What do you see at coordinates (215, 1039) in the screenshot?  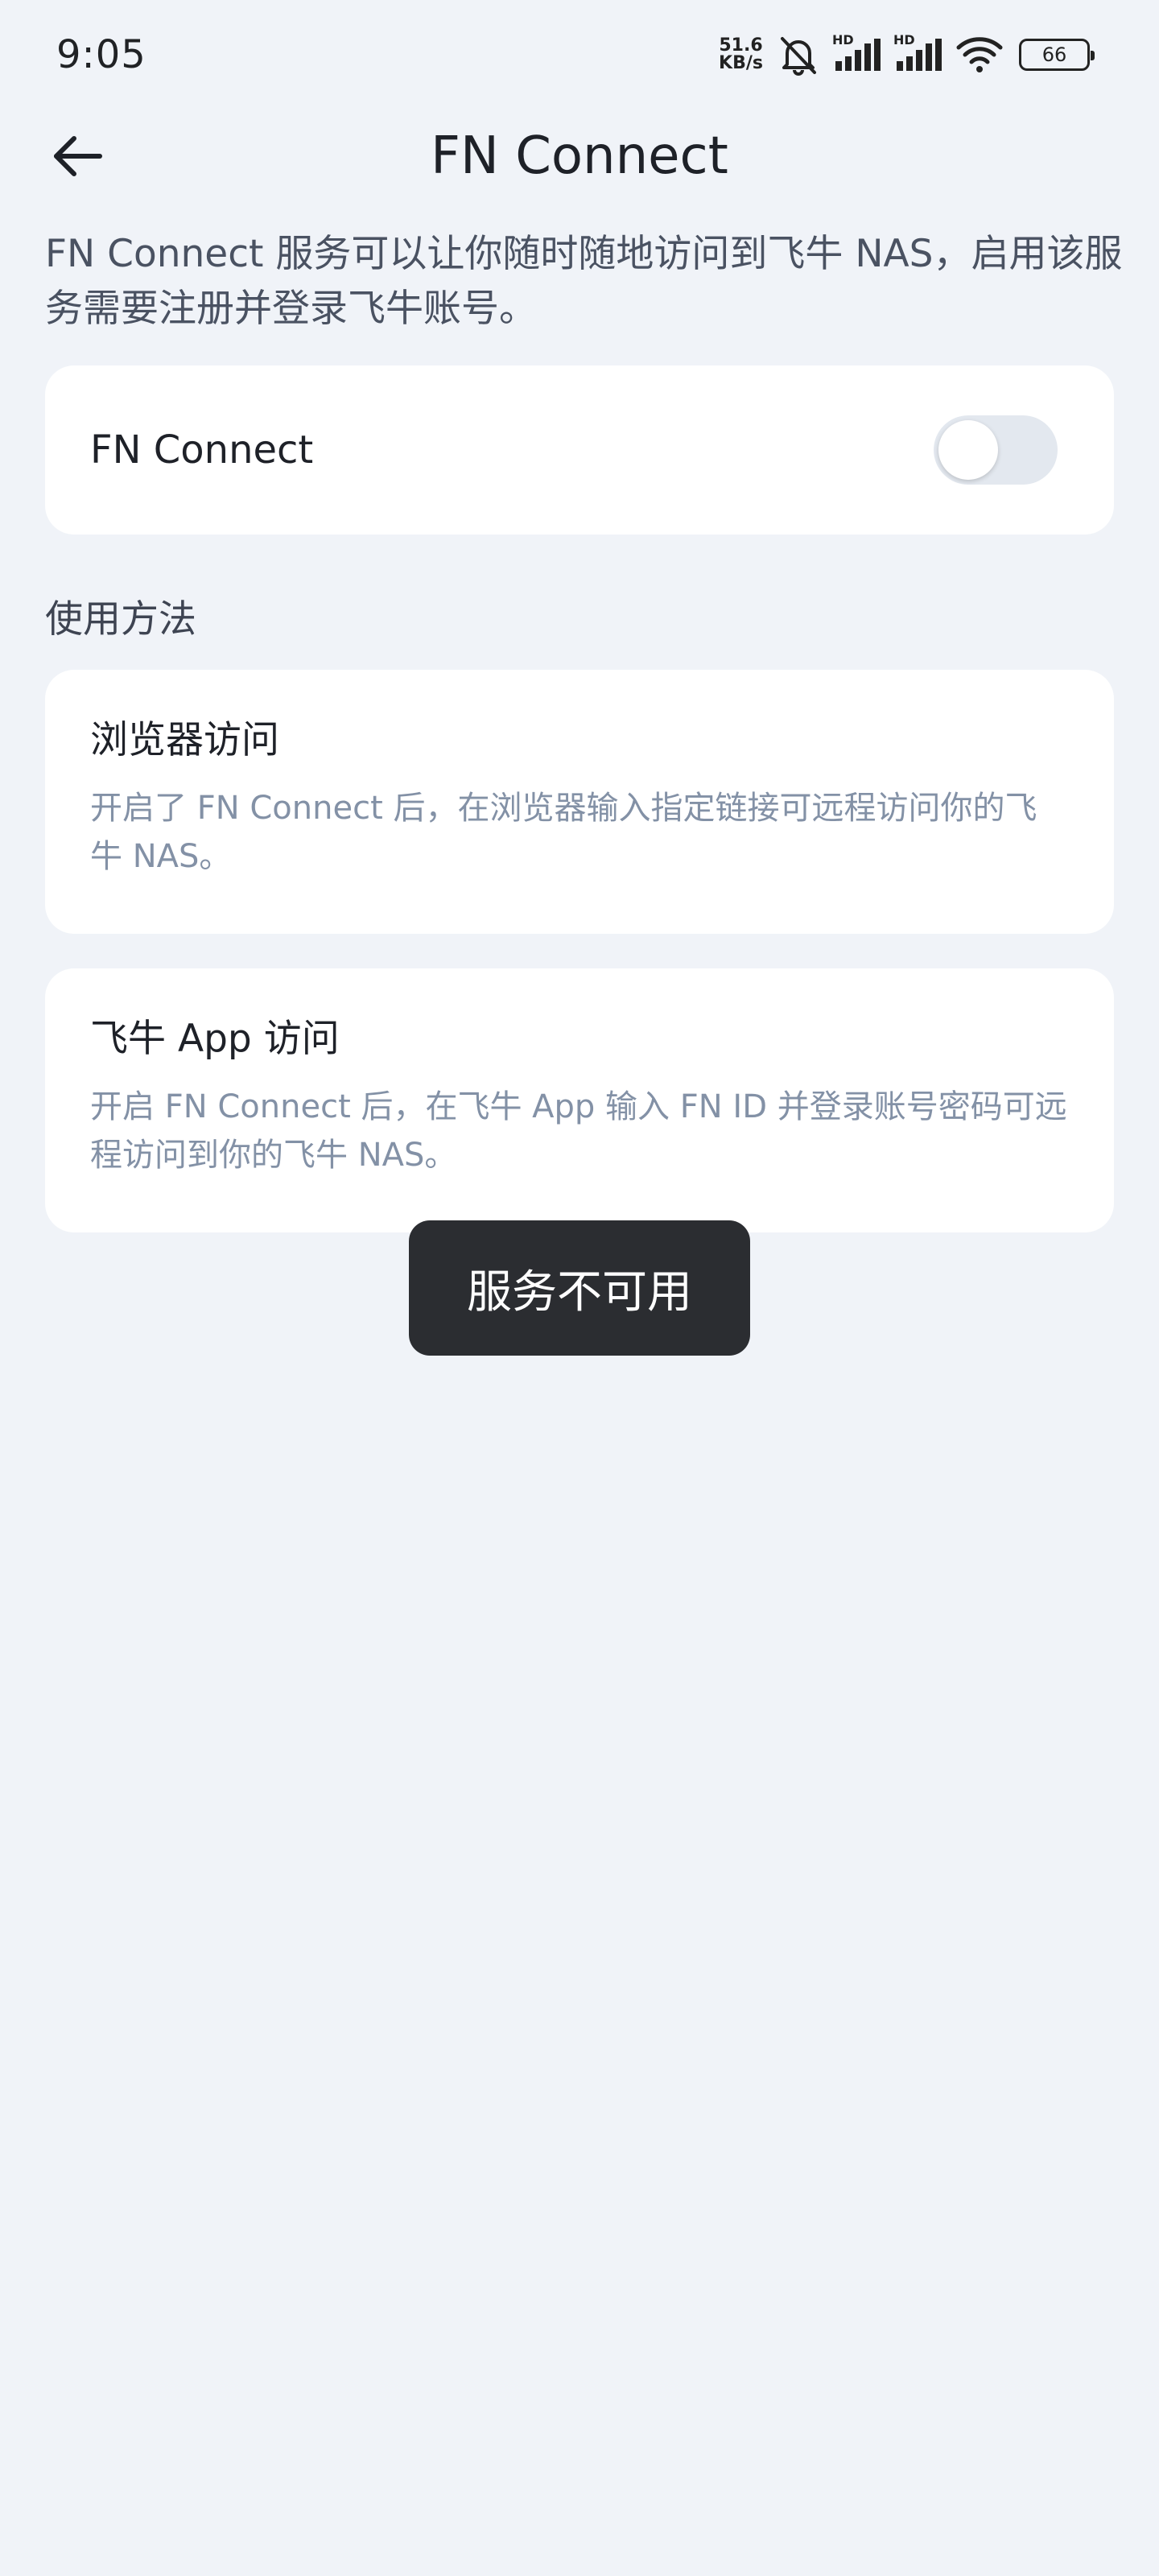 I see `method-title: 飞牛 App 访问` at bounding box center [215, 1039].